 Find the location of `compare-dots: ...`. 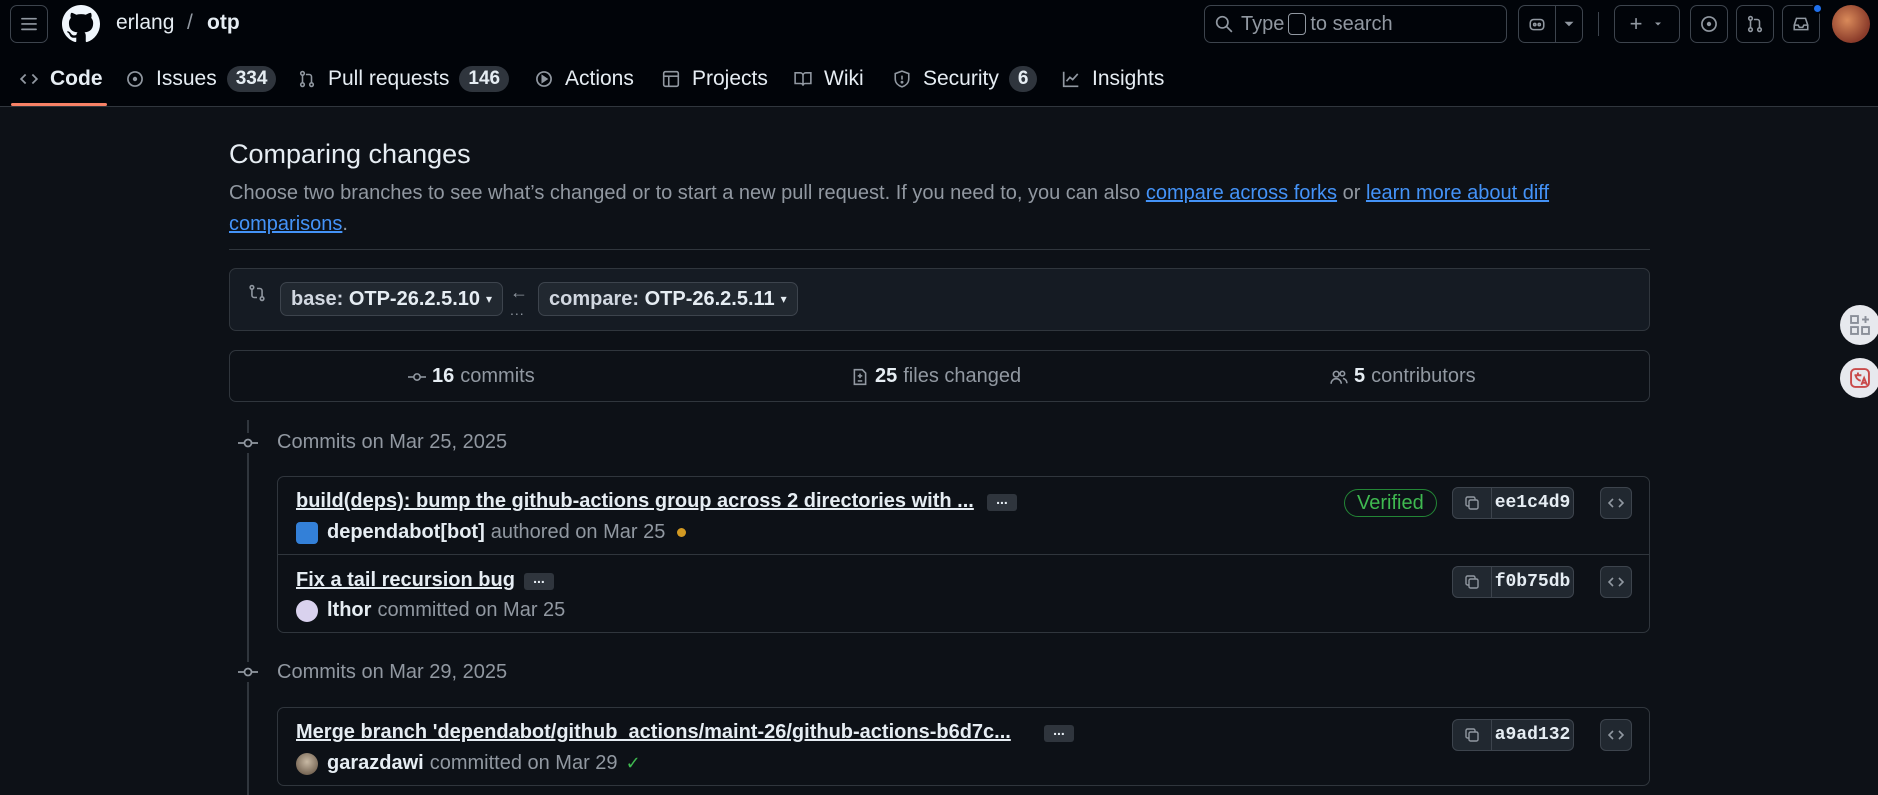

compare-dots: ... is located at coordinates (517, 310).